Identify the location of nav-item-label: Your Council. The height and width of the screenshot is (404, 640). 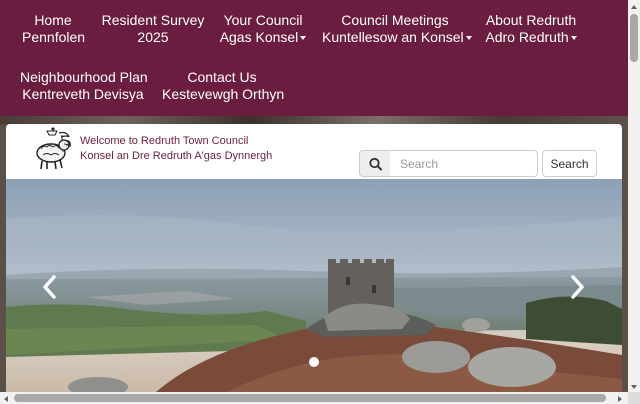
(263, 20).